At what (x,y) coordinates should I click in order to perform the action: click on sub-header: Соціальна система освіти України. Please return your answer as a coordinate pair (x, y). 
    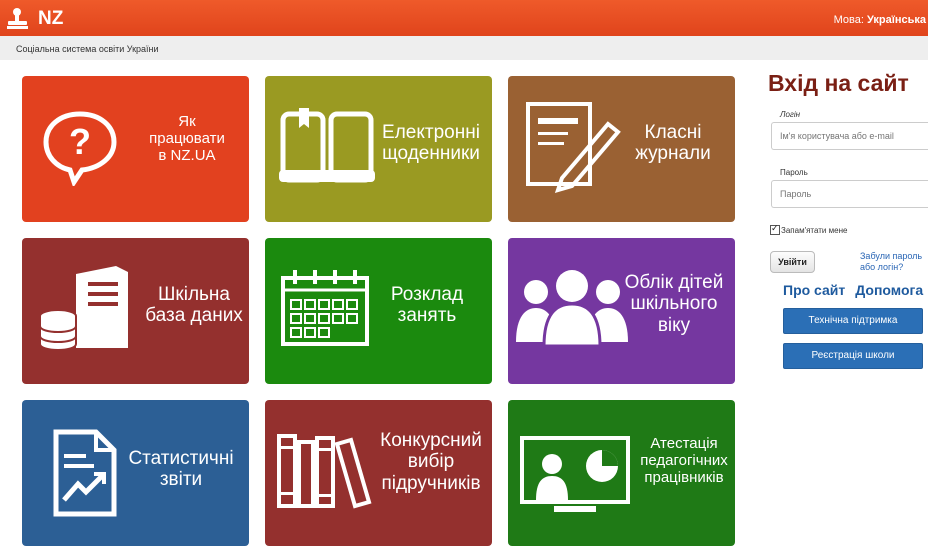
    Looking at the image, I should click on (464, 48).